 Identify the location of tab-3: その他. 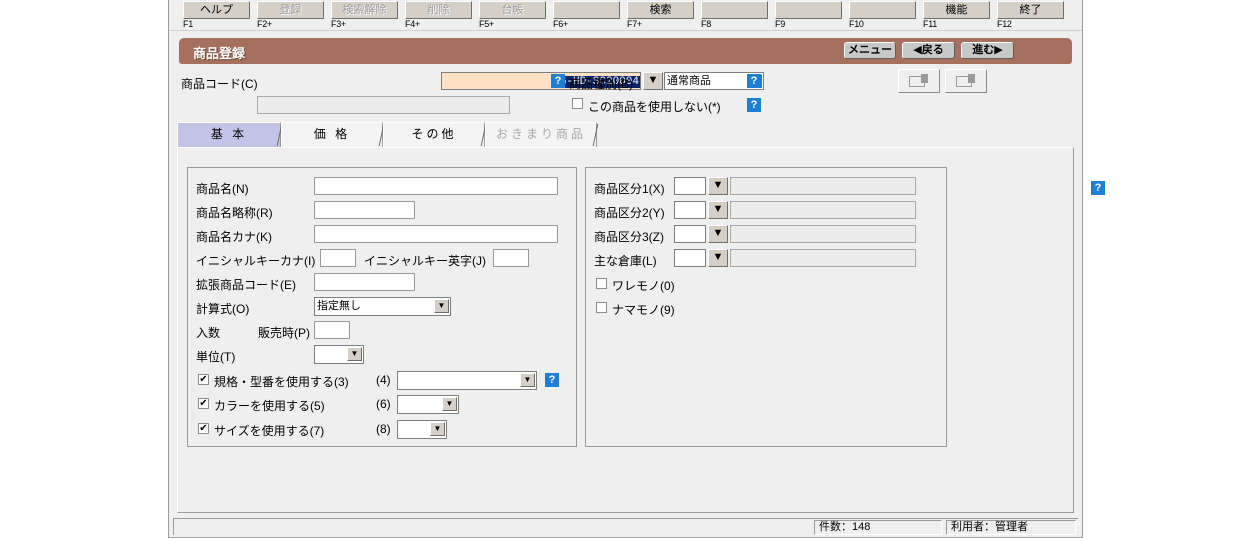
(434, 134).